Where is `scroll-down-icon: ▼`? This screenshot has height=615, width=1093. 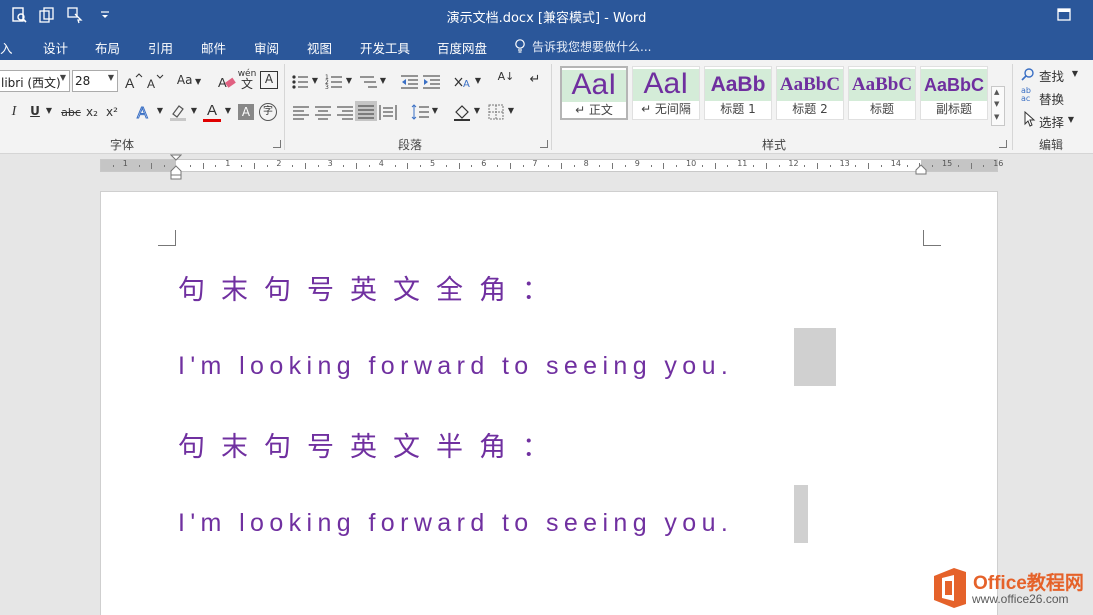
scroll-down-icon: ▼ is located at coordinates (996, 104).